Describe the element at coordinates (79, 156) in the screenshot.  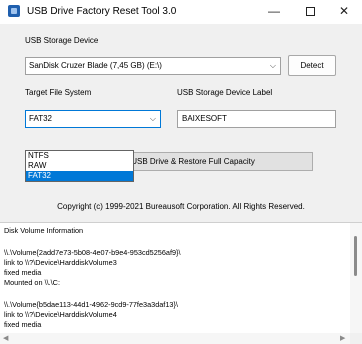
I see `option-ntfs: NTFS` at that location.